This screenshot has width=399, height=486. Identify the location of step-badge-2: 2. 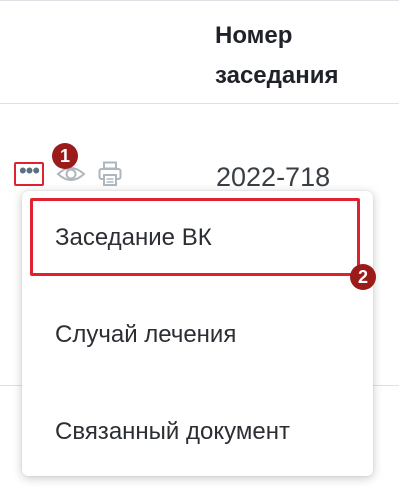
(363, 277).